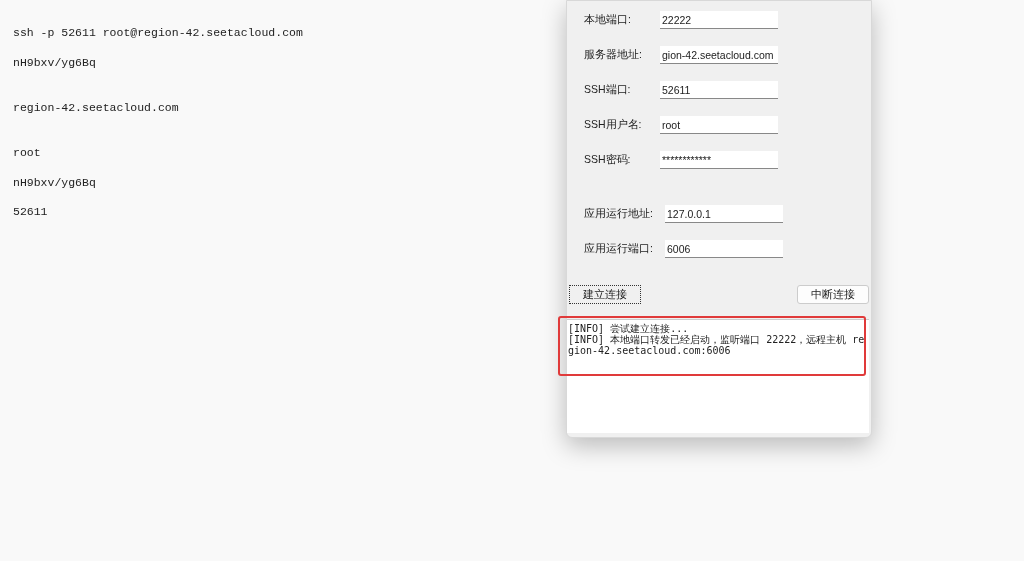 The image size is (1024, 561). I want to click on text-field: root, so click(719, 125).